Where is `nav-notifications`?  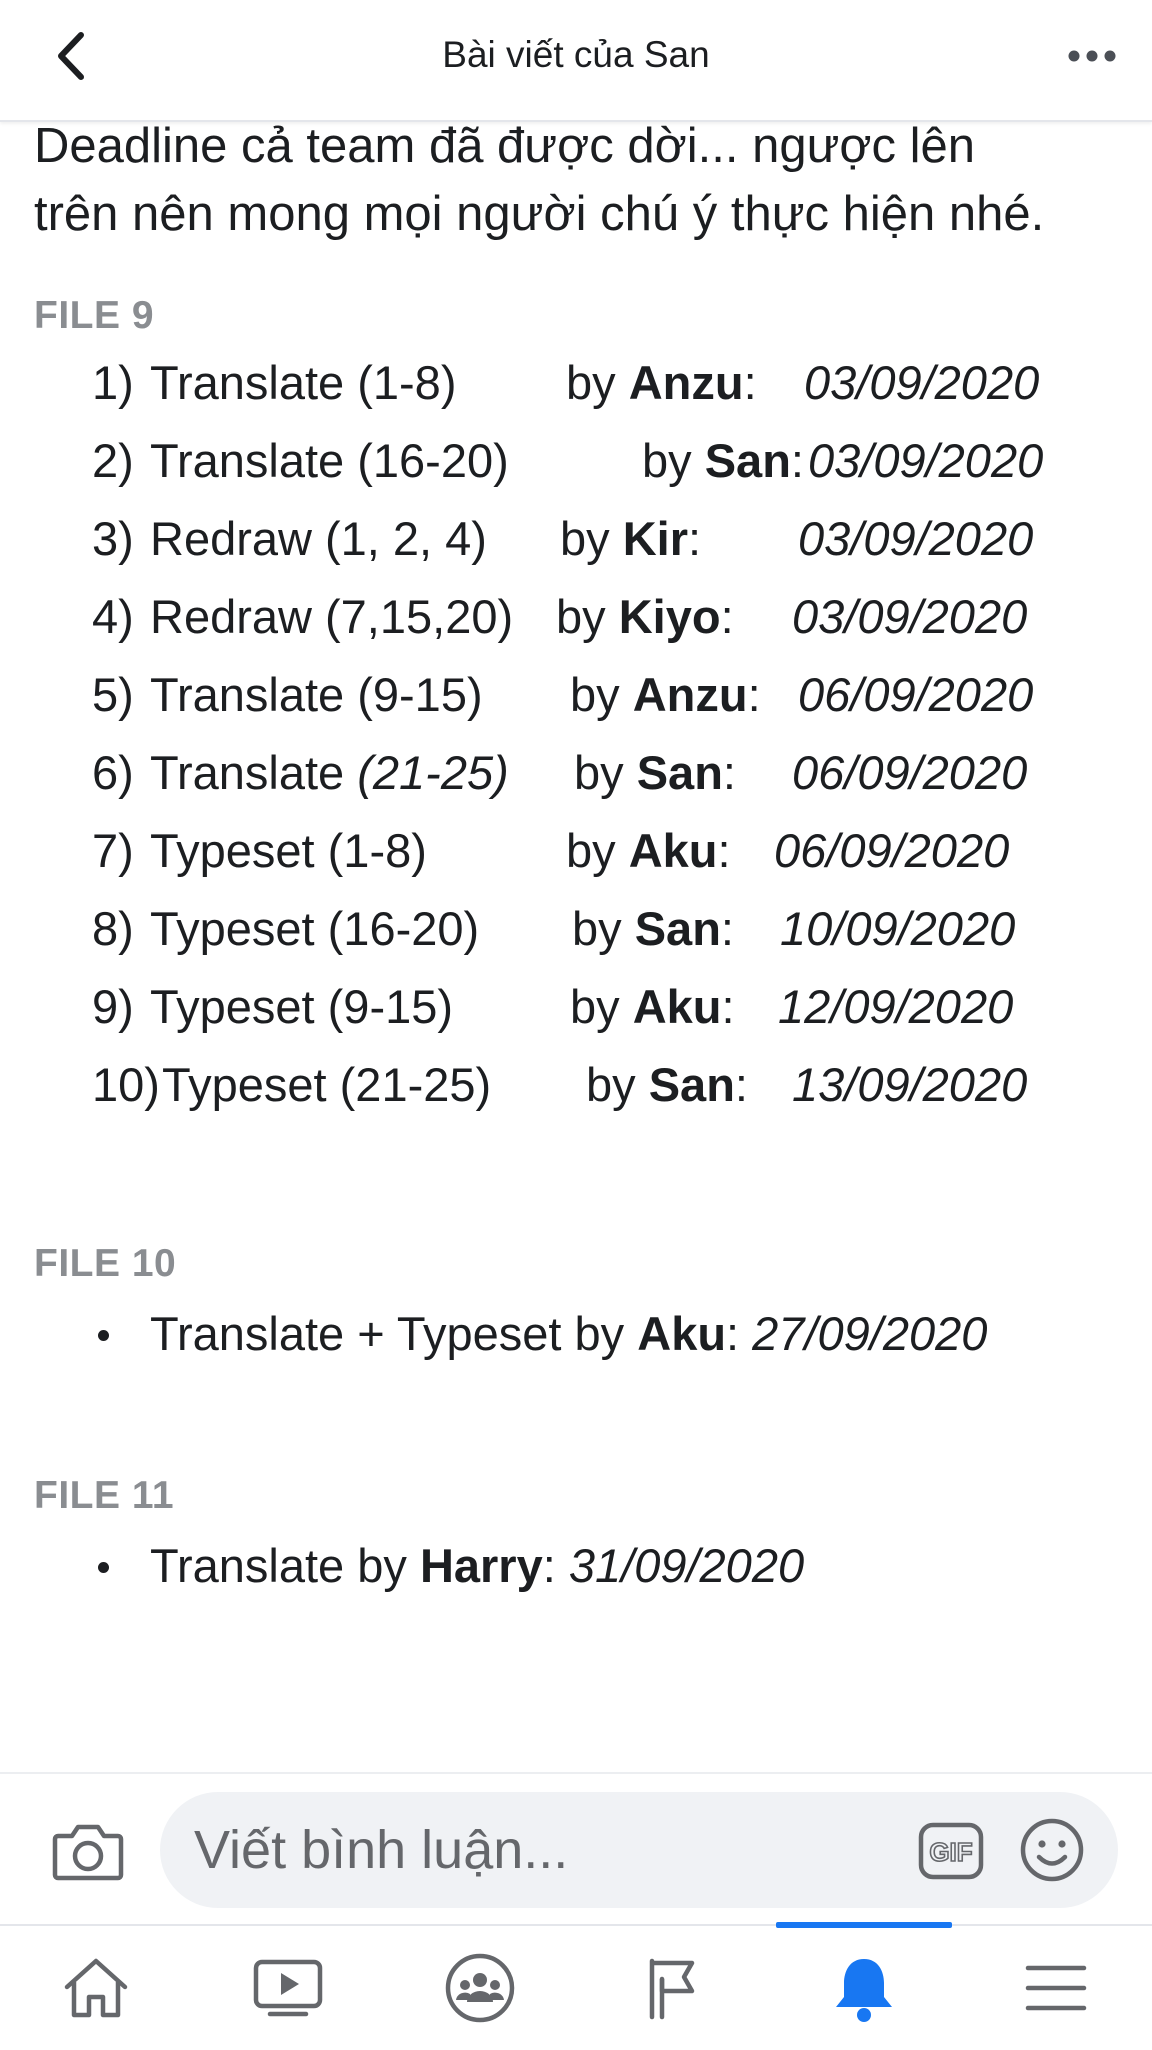 nav-notifications is located at coordinates (864, 1988).